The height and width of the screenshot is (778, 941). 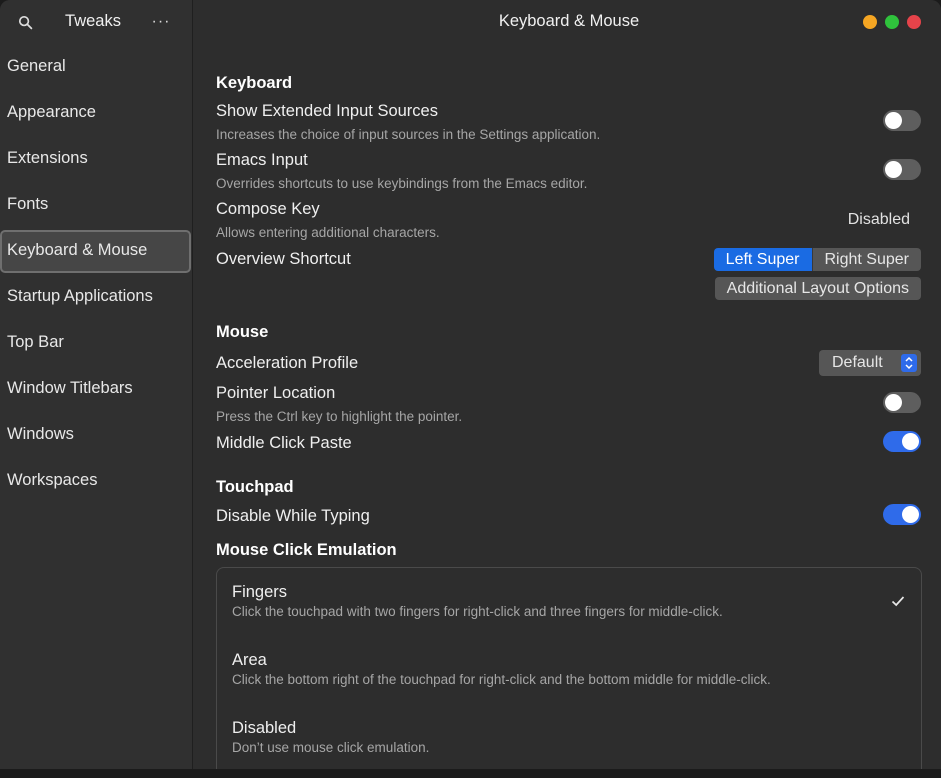 I want to click on section-mouse-click-emulation: Mouse Click Emulation, so click(x=306, y=550).